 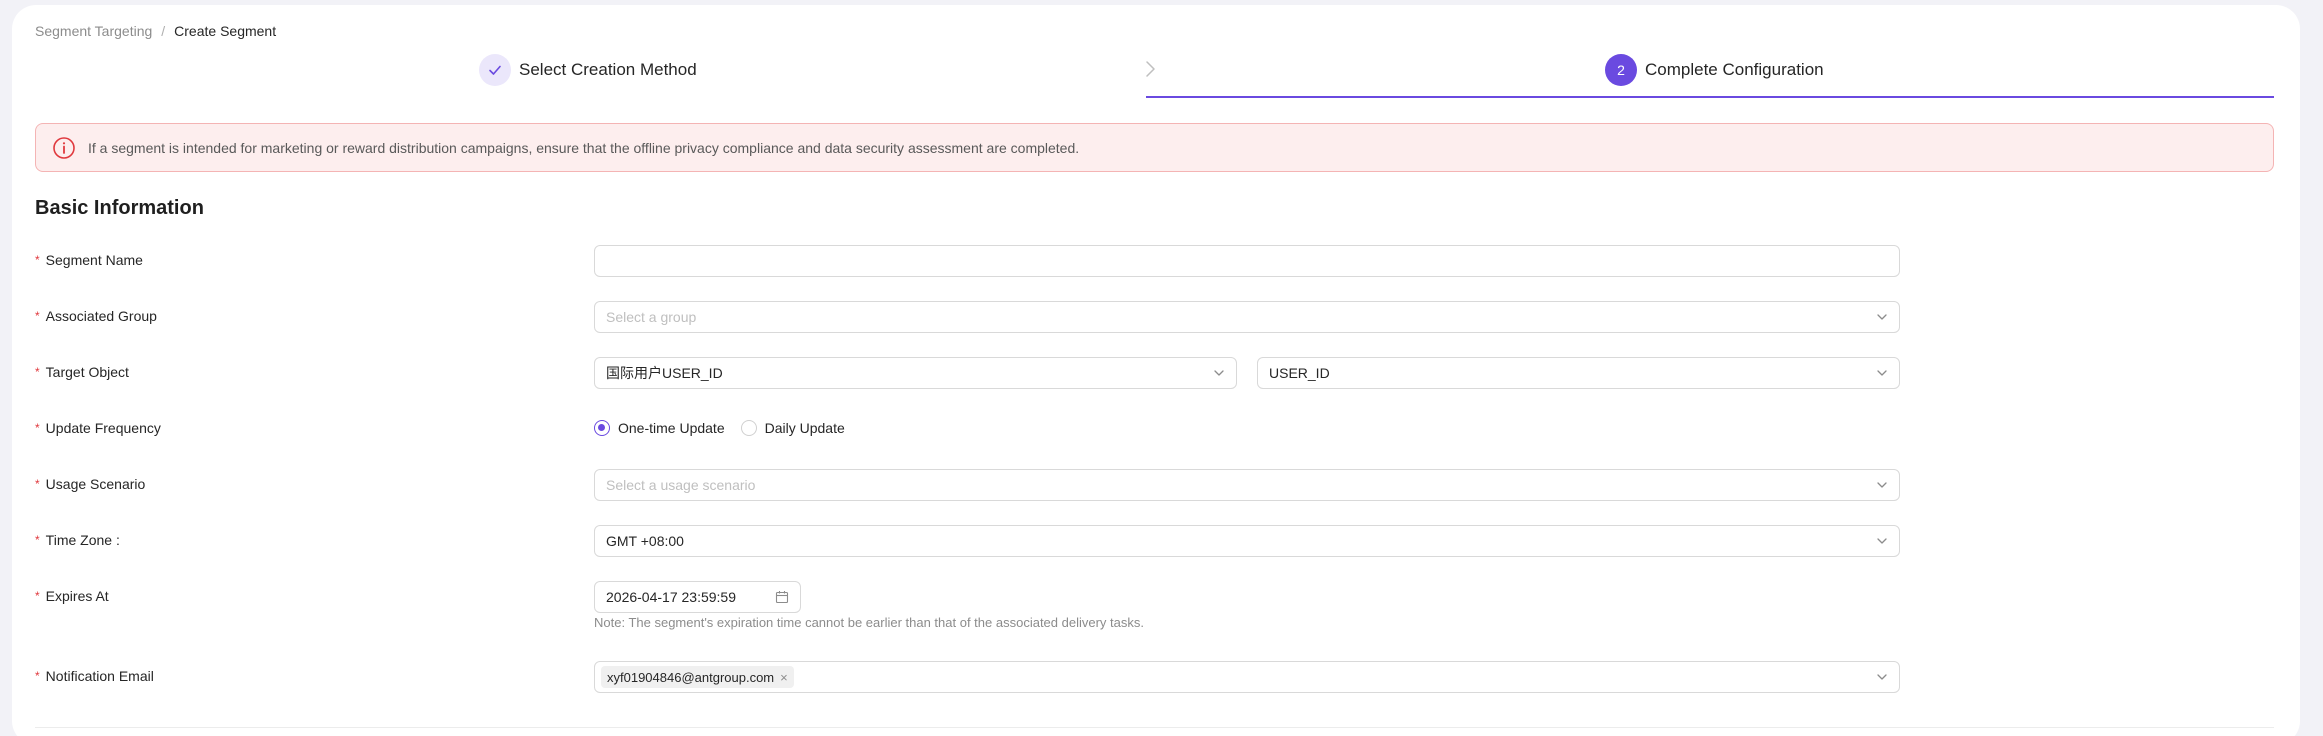 What do you see at coordinates (1247, 541) in the screenshot?
I see `time-zone-select: GMT +08:00` at bounding box center [1247, 541].